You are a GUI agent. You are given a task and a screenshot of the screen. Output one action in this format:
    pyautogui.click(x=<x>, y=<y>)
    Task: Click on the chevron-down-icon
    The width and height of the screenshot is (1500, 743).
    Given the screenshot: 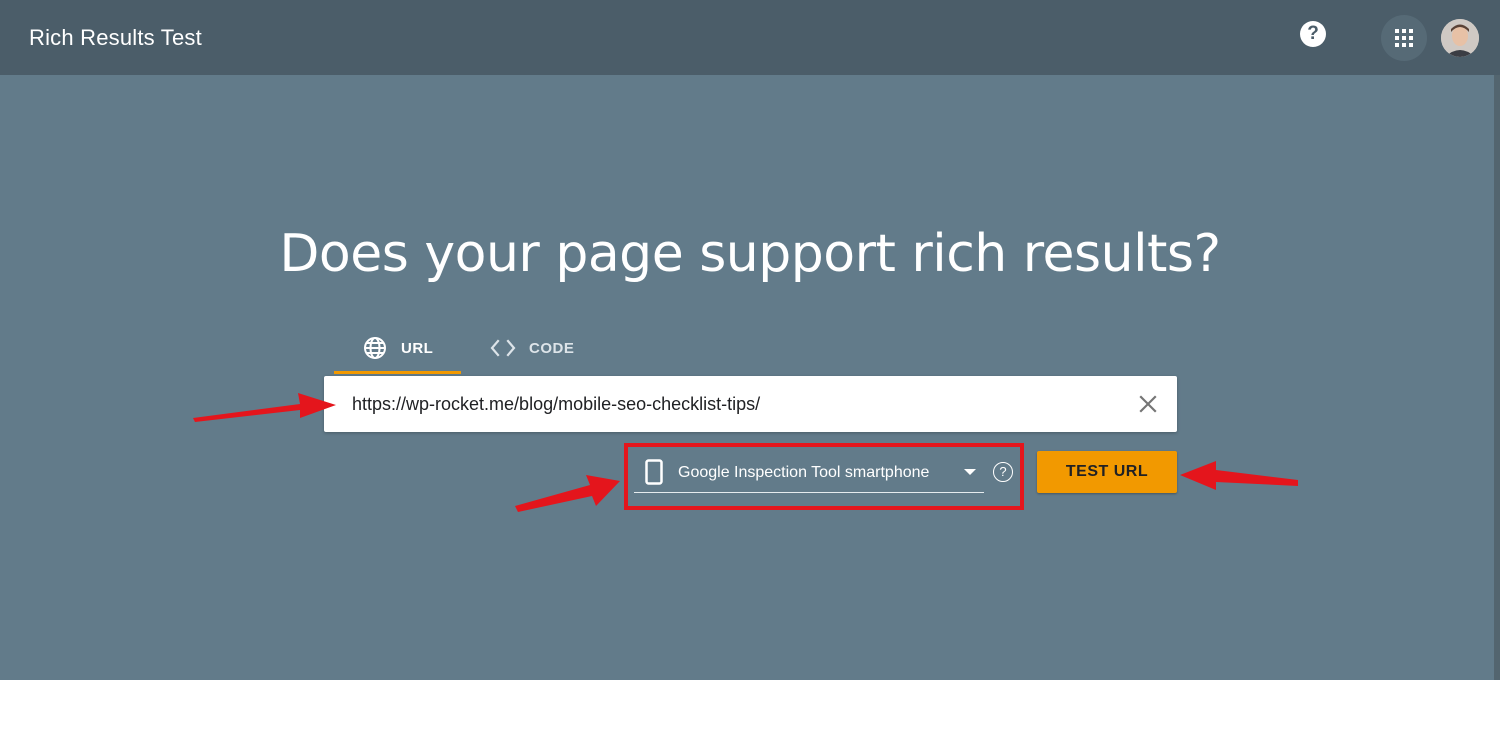 What is the action you would take?
    pyautogui.click(x=970, y=472)
    